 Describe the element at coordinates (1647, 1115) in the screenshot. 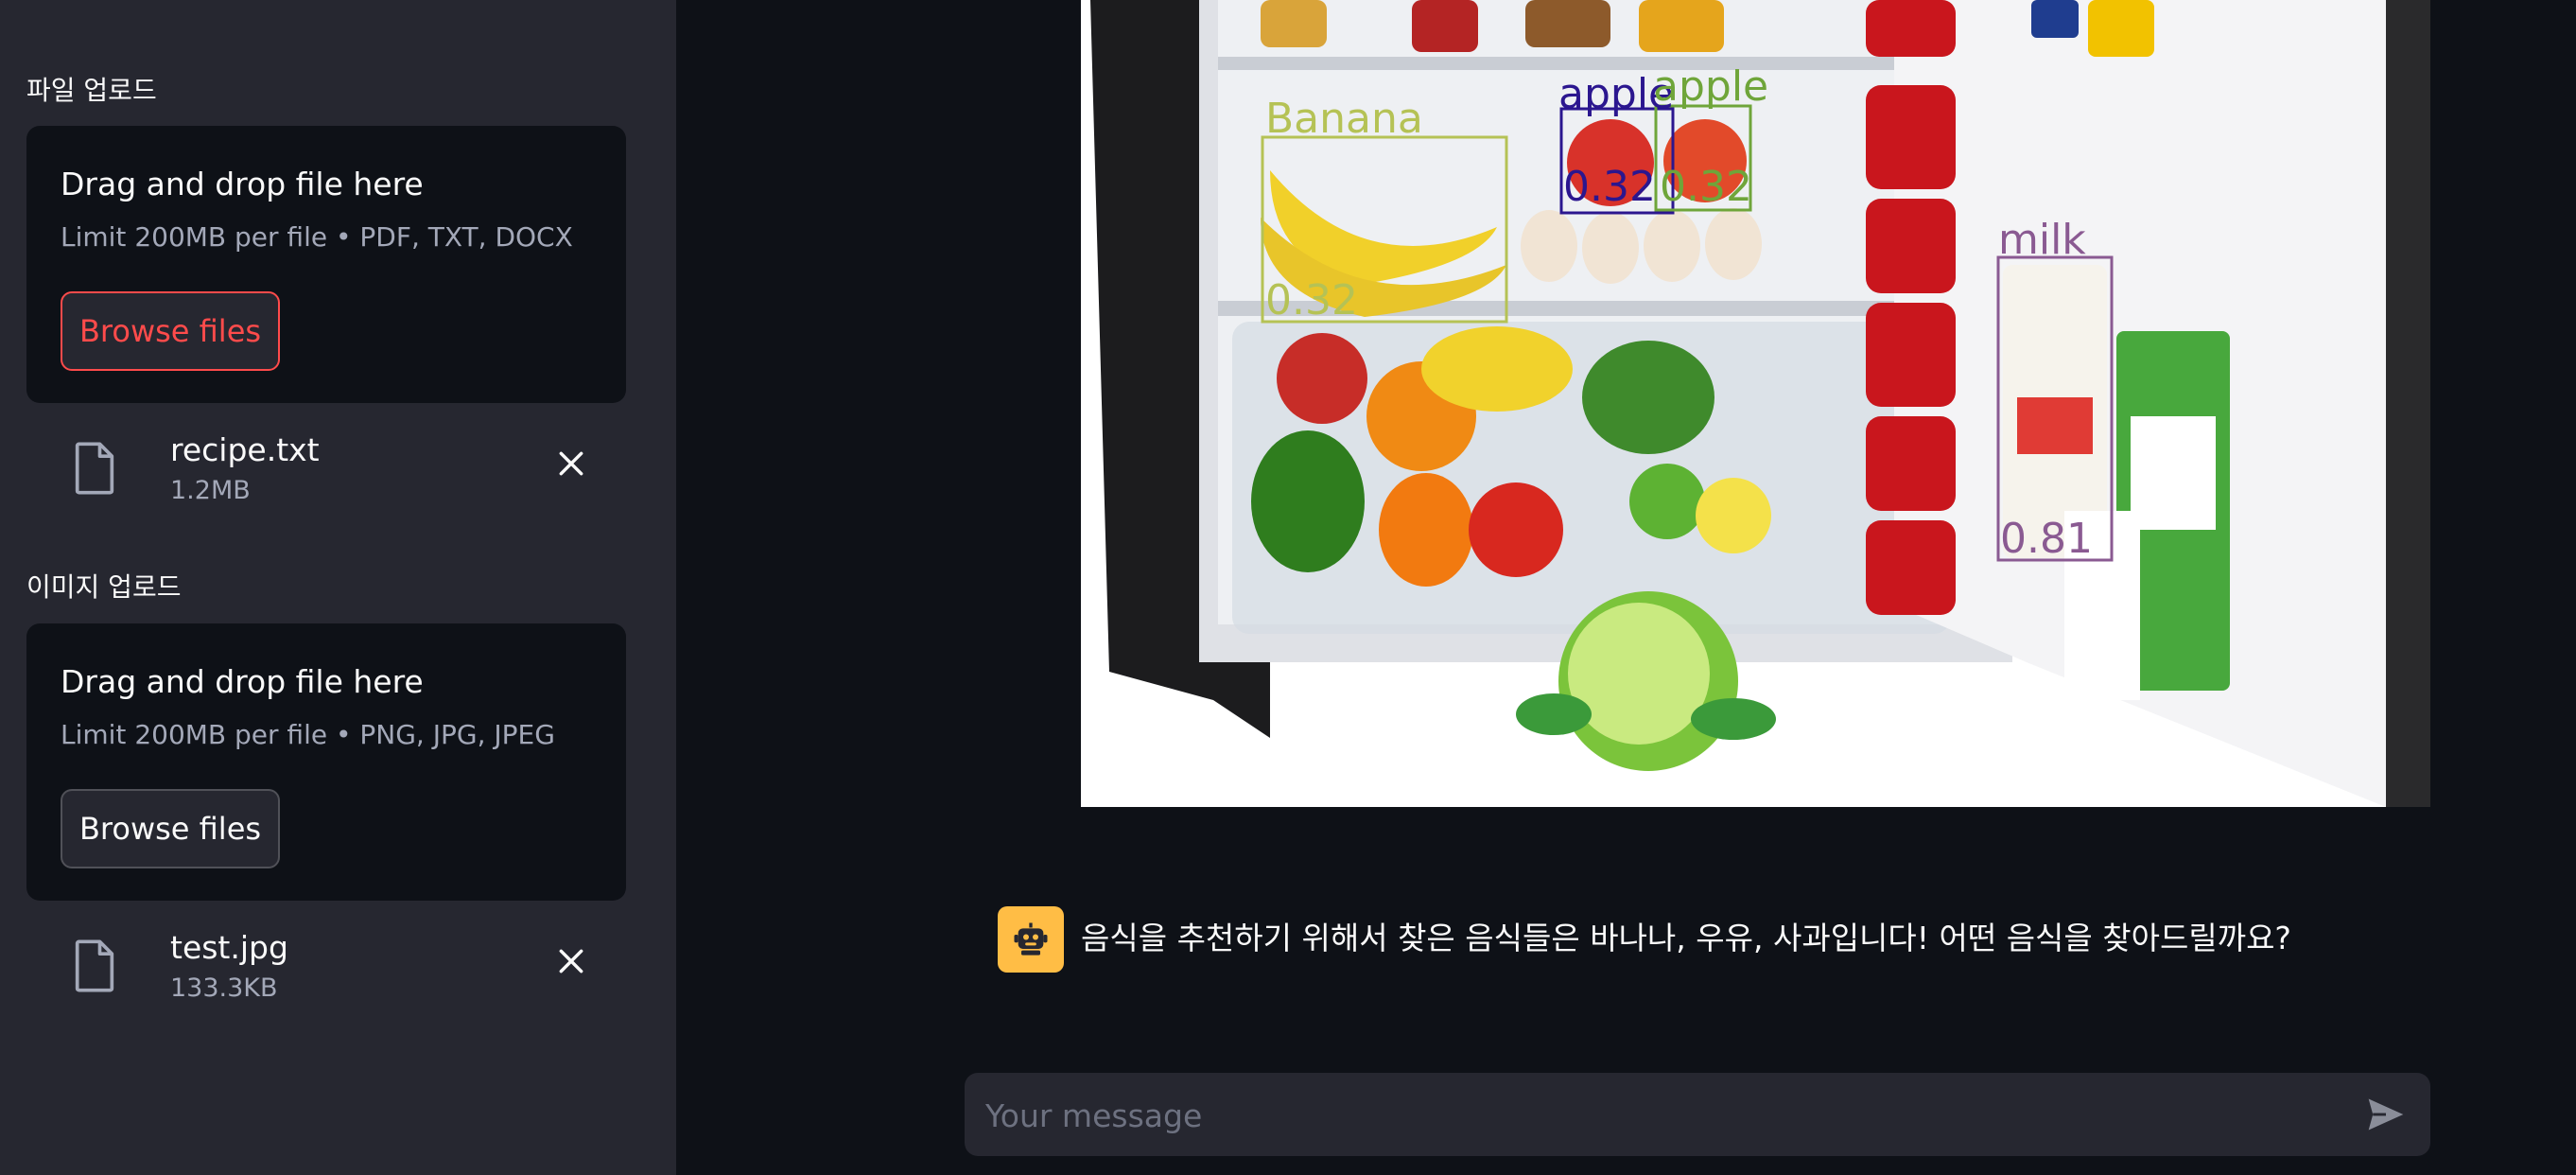

I see `message-input` at that location.